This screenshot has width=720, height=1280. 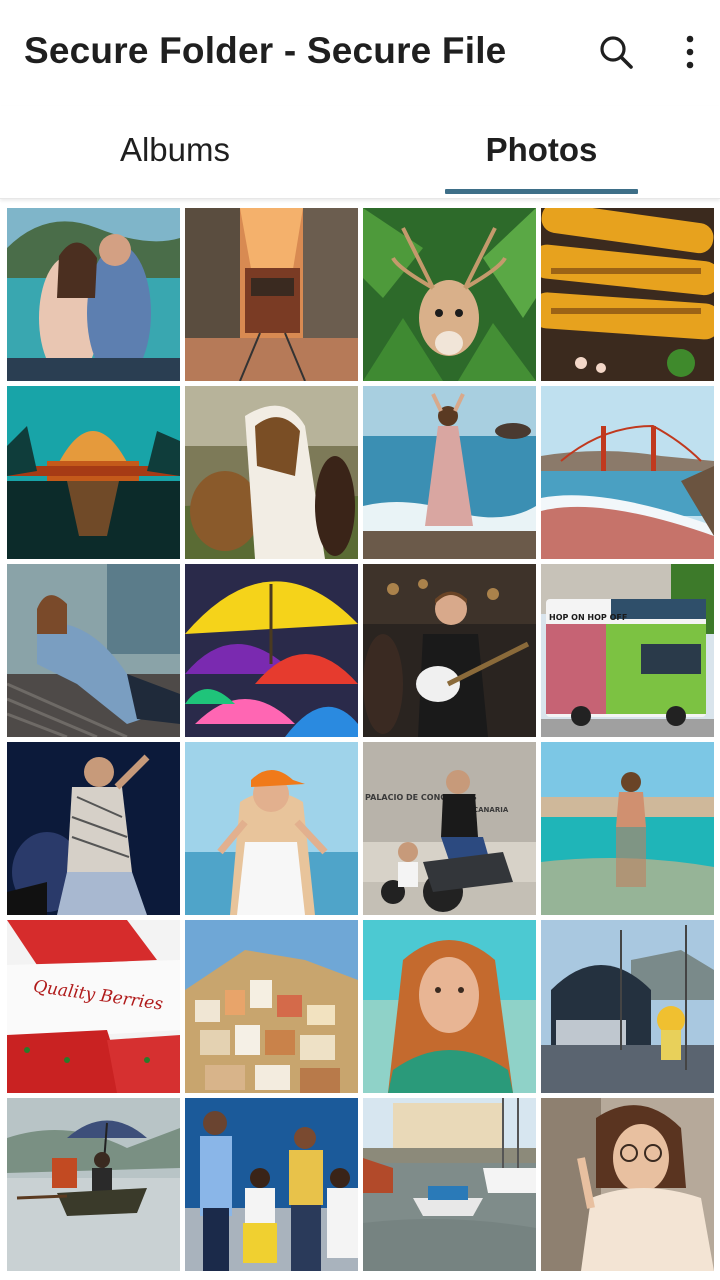 What do you see at coordinates (449, 828) in the screenshot?
I see `photo-thumbnail: PALACIO DE CONGRESOS CANARIA` at bounding box center [449, 828].